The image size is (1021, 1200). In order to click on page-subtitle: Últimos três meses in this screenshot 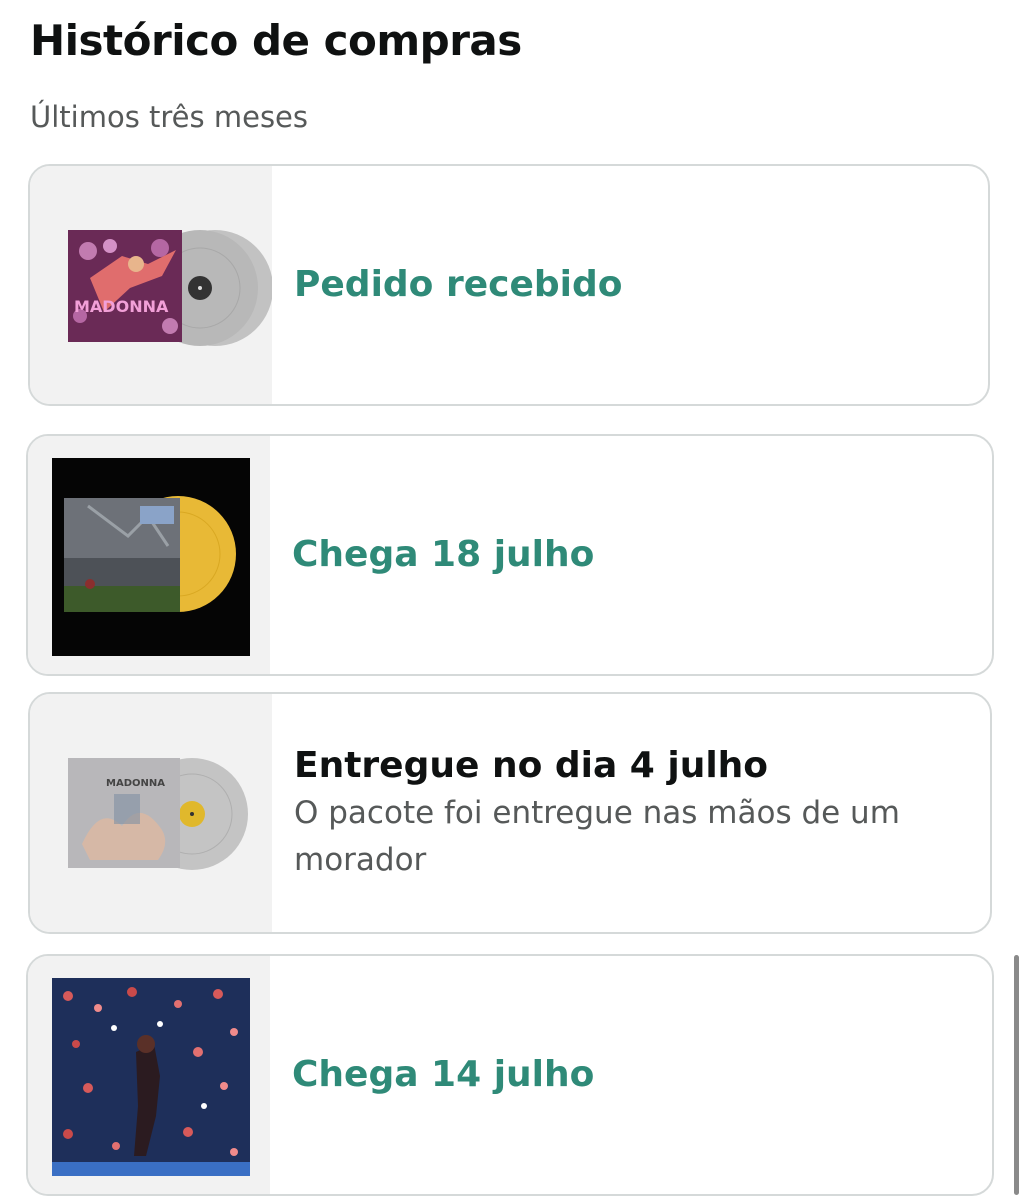, I will do `click(169, 117)`.